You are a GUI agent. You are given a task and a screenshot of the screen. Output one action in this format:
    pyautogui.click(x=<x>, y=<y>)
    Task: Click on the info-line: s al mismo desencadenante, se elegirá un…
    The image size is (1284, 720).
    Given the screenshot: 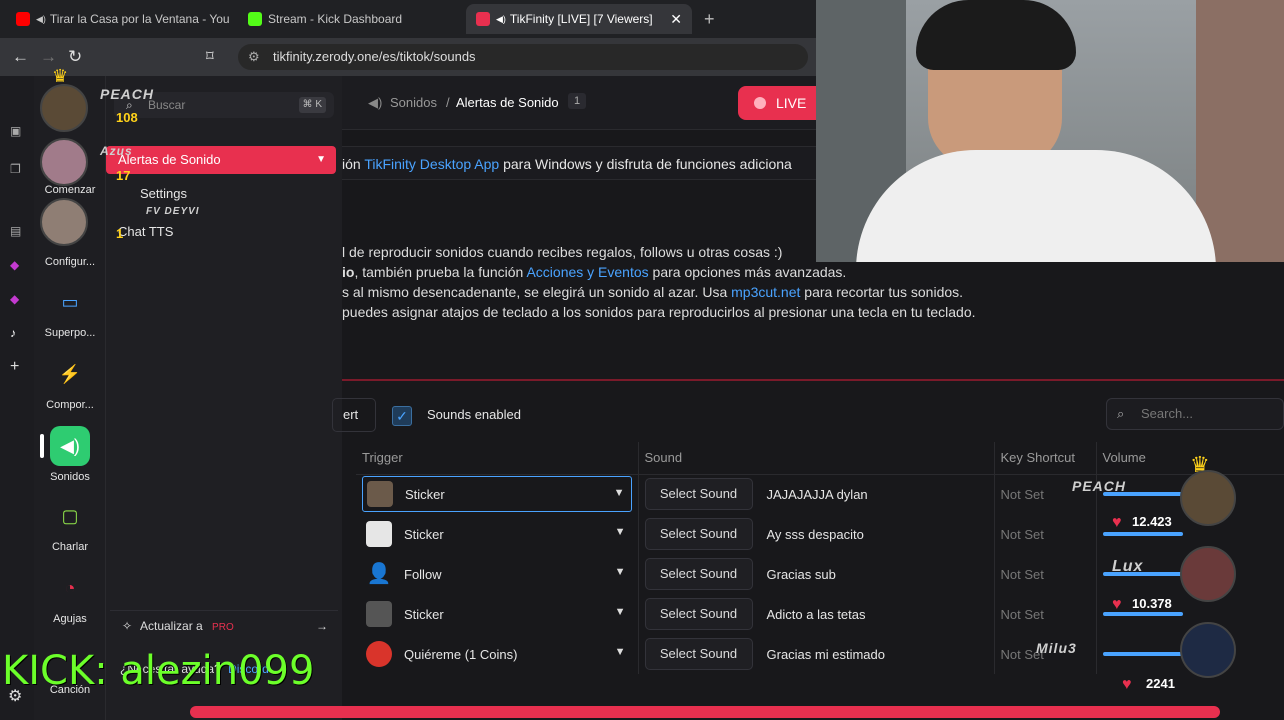 What is the action you would take?
    pyautogui.click(x=652, y=292)
    